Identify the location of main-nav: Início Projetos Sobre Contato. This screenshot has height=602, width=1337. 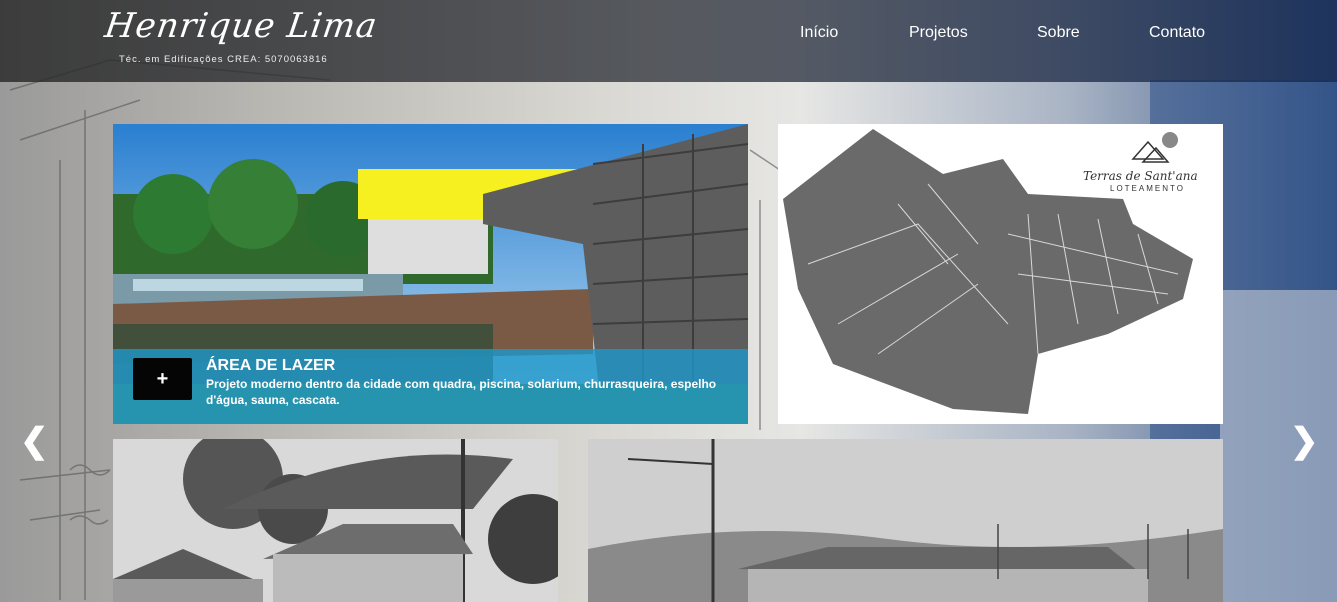
(668, 36).